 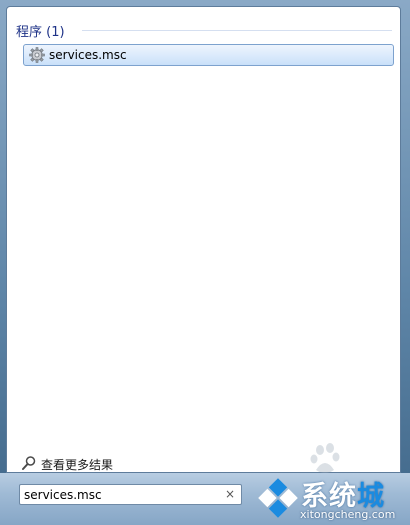 I want to click on clear-search-button: ×, so click(x=230, y=494).